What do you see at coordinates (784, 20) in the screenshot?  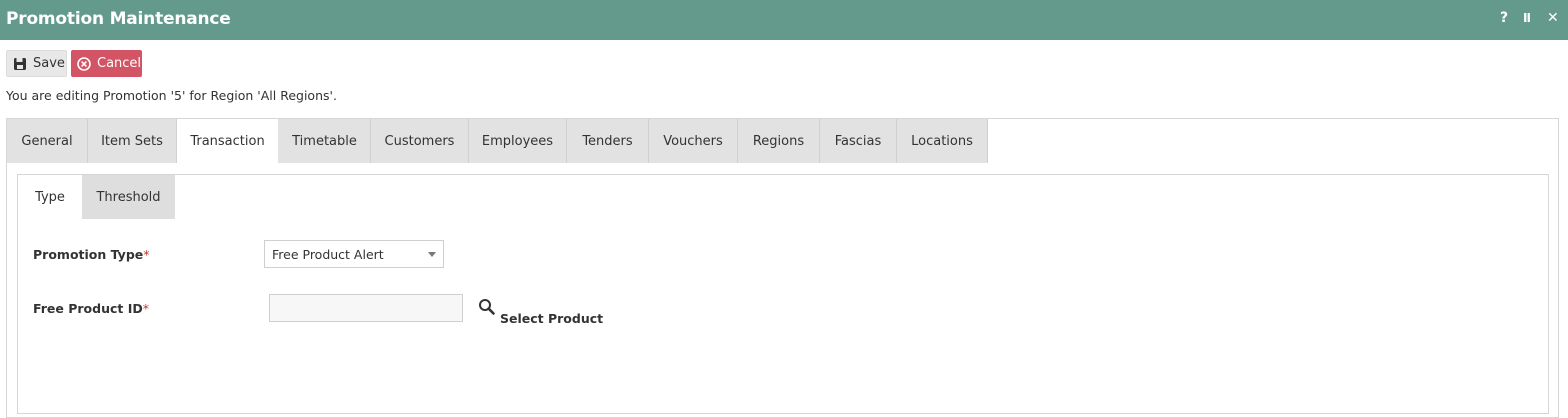 I see `title-bar: Promotion Maintenance ? II ✕` at bounding box center [784, 20].